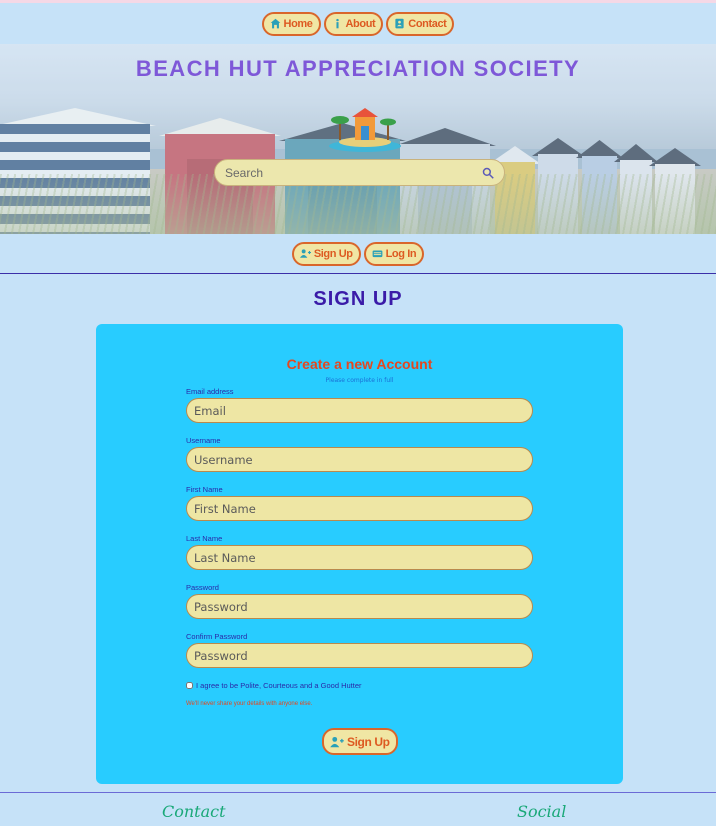 This screenshot has width=716, height=826. Describe the element at coordinates (337, 23) in the screenshot. I see `info-icon` at that location.